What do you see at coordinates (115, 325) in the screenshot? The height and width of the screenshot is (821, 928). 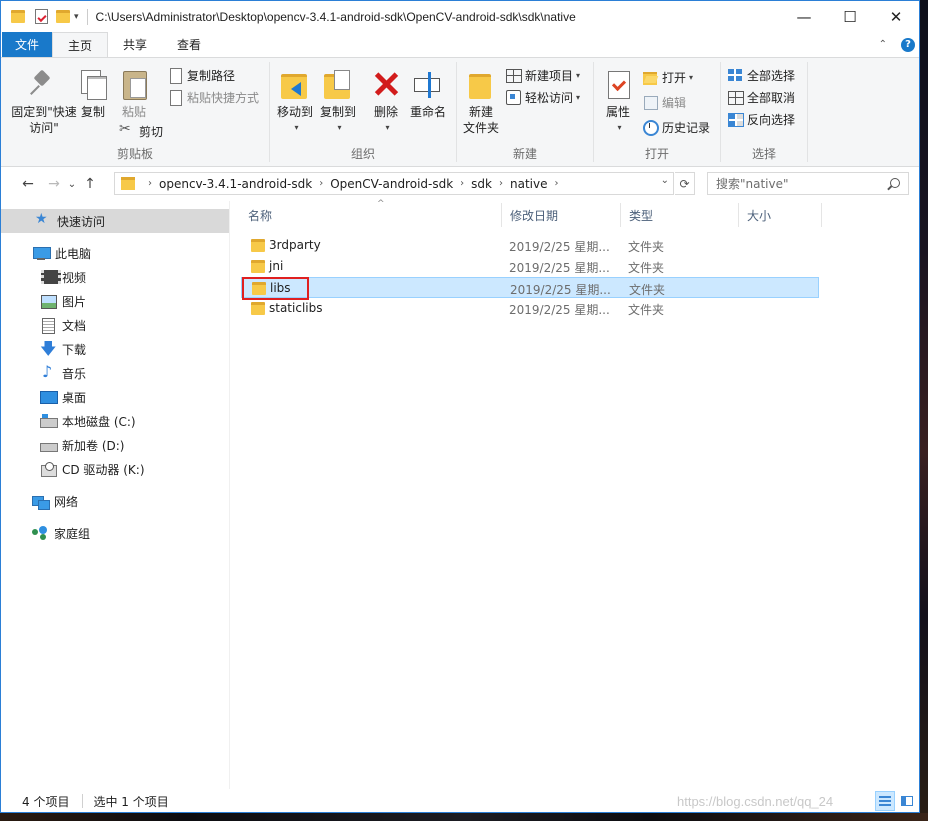 I see `nav-item-documents: 文档` at bounding box center [115, 325].